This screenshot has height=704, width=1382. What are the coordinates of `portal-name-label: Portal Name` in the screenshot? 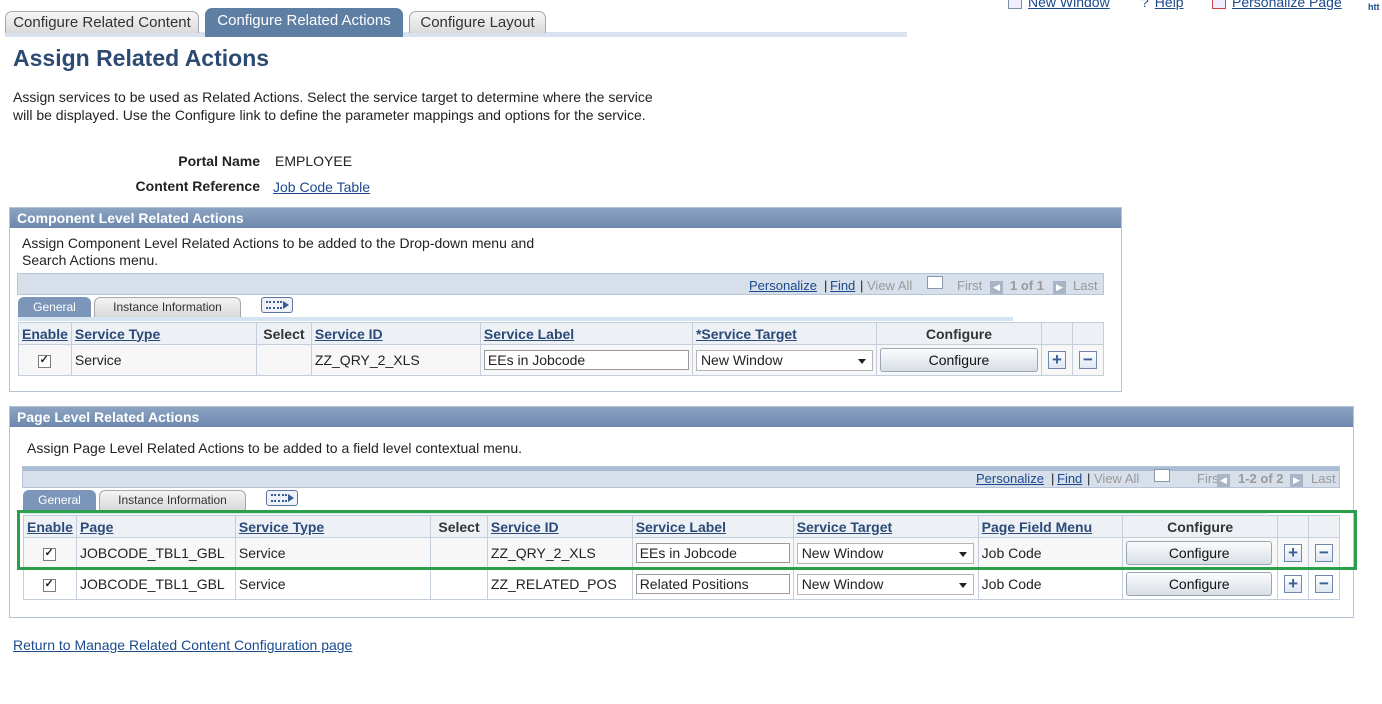 It's located at (219, 161).